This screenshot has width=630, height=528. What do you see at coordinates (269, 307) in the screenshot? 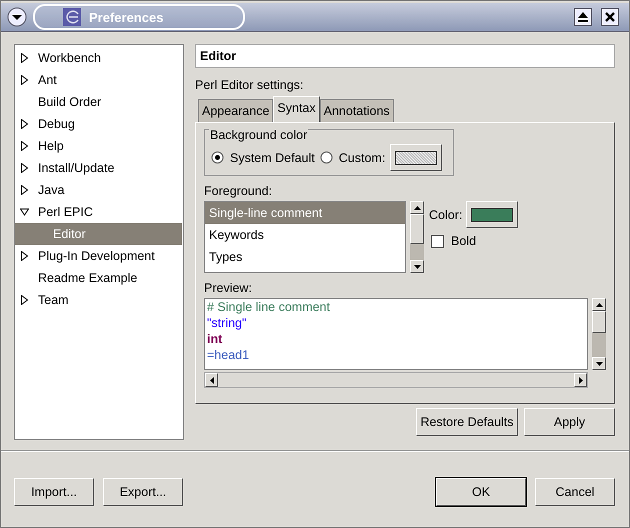
I see `code-line: # Single line comment` at bounding box center [269, 307].